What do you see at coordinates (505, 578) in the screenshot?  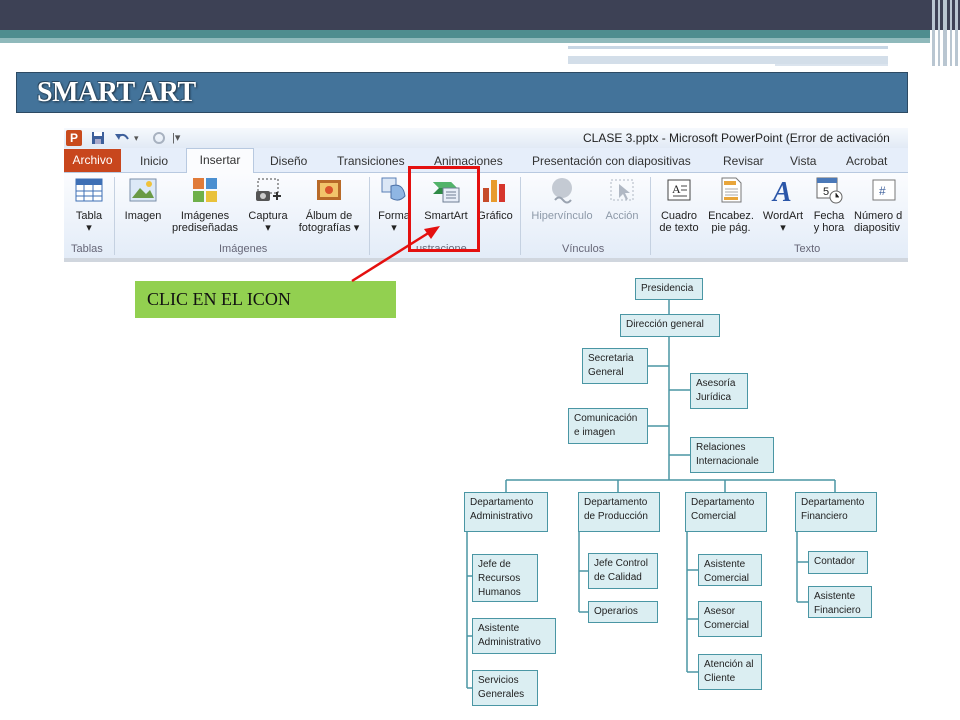 I see `org-box-jefe-rrhh: Jefe de Recursos Humanos` at bounding box center [505, 578].